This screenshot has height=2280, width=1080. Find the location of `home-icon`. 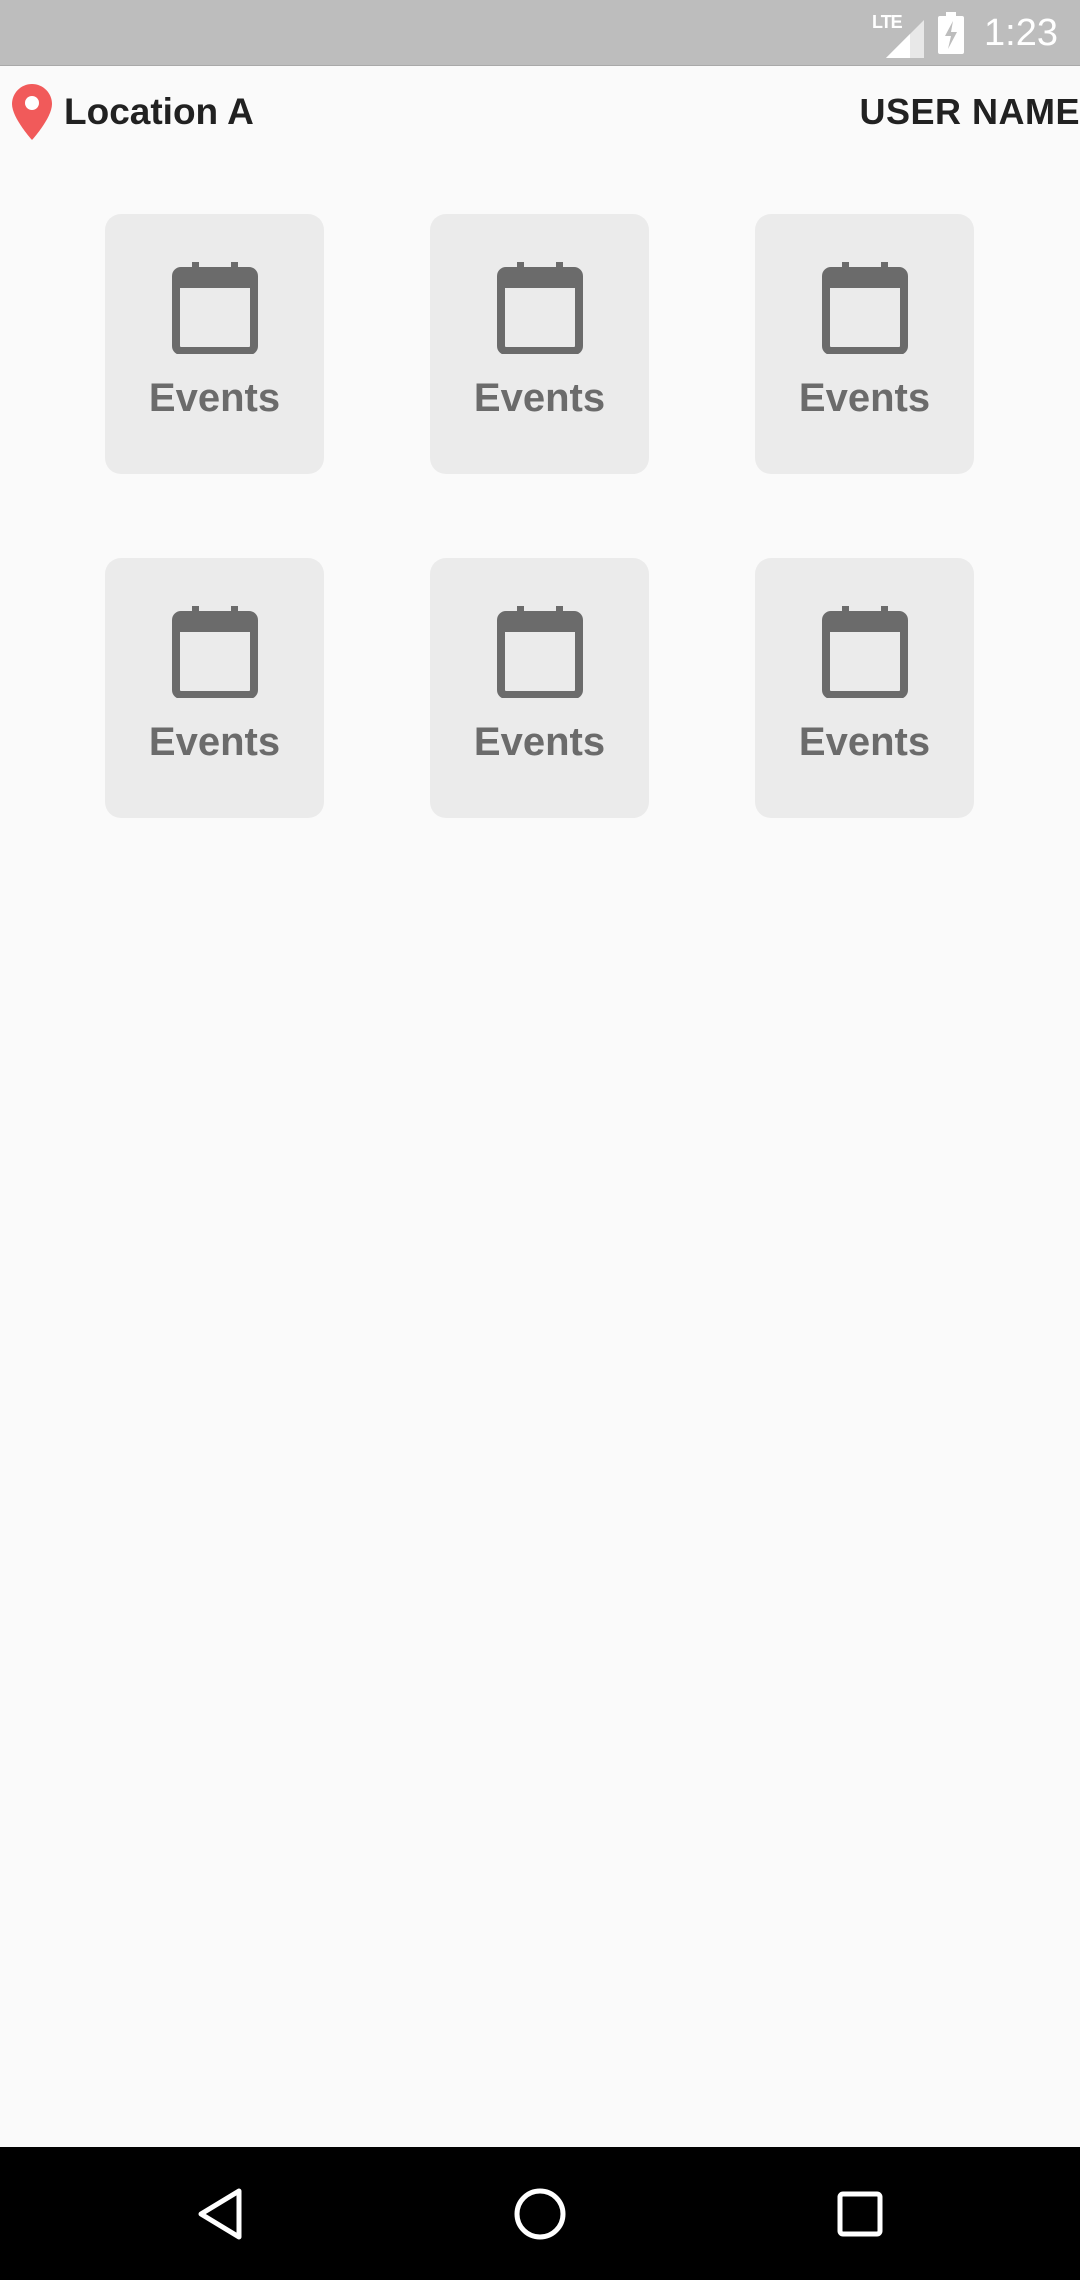

home-icon is located at coordinates (540, 2214).